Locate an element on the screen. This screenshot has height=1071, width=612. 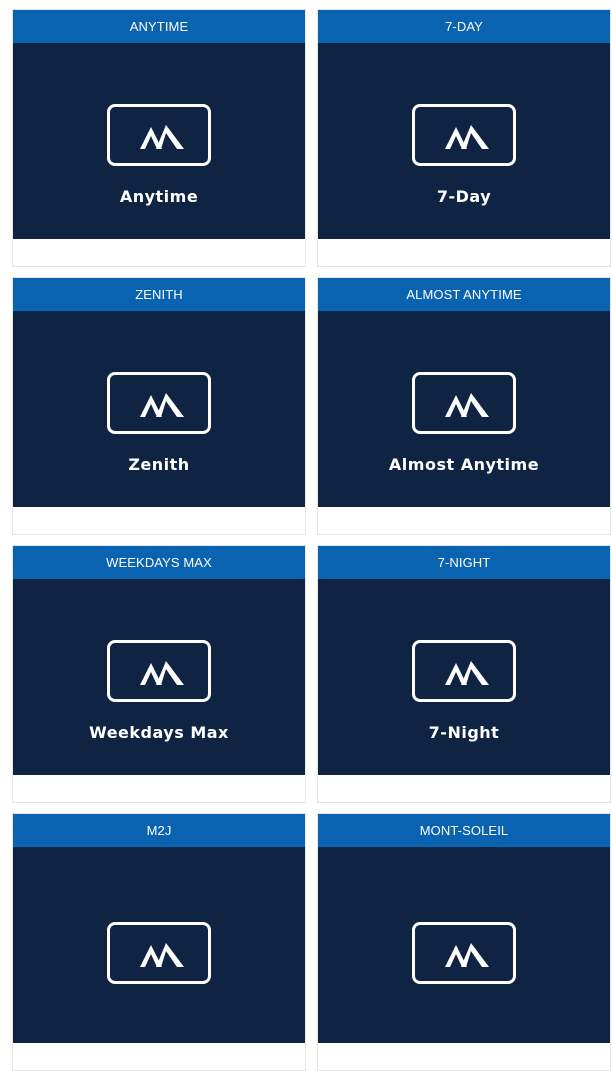
pass-card-image: Weekdays Max is located at coordinates (159, 677).